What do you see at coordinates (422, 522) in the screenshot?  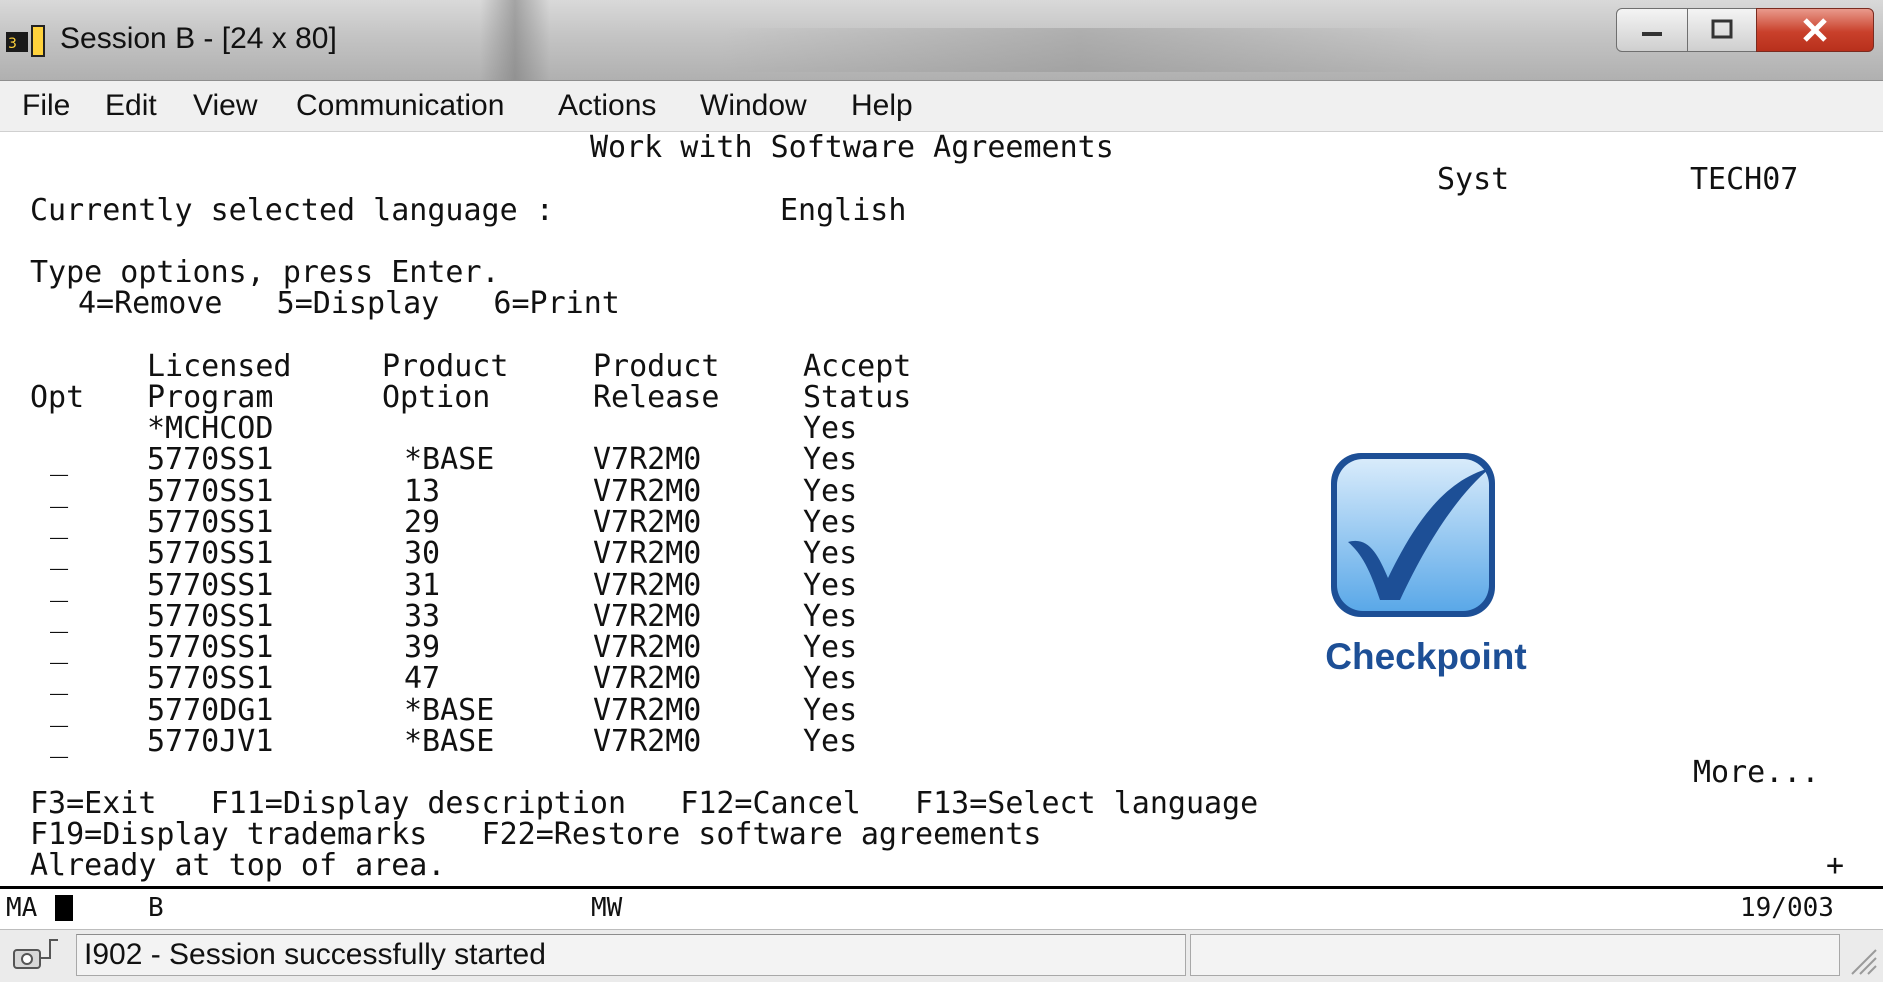 I see `row-option: 29` at bounding box center [422, 522].